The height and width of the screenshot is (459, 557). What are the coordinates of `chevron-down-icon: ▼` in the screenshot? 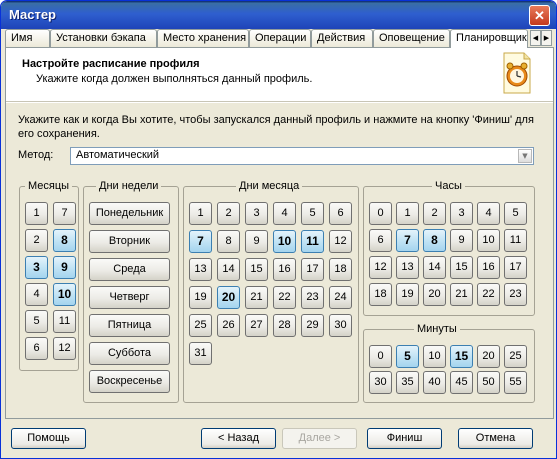 It's located at (525, 156).